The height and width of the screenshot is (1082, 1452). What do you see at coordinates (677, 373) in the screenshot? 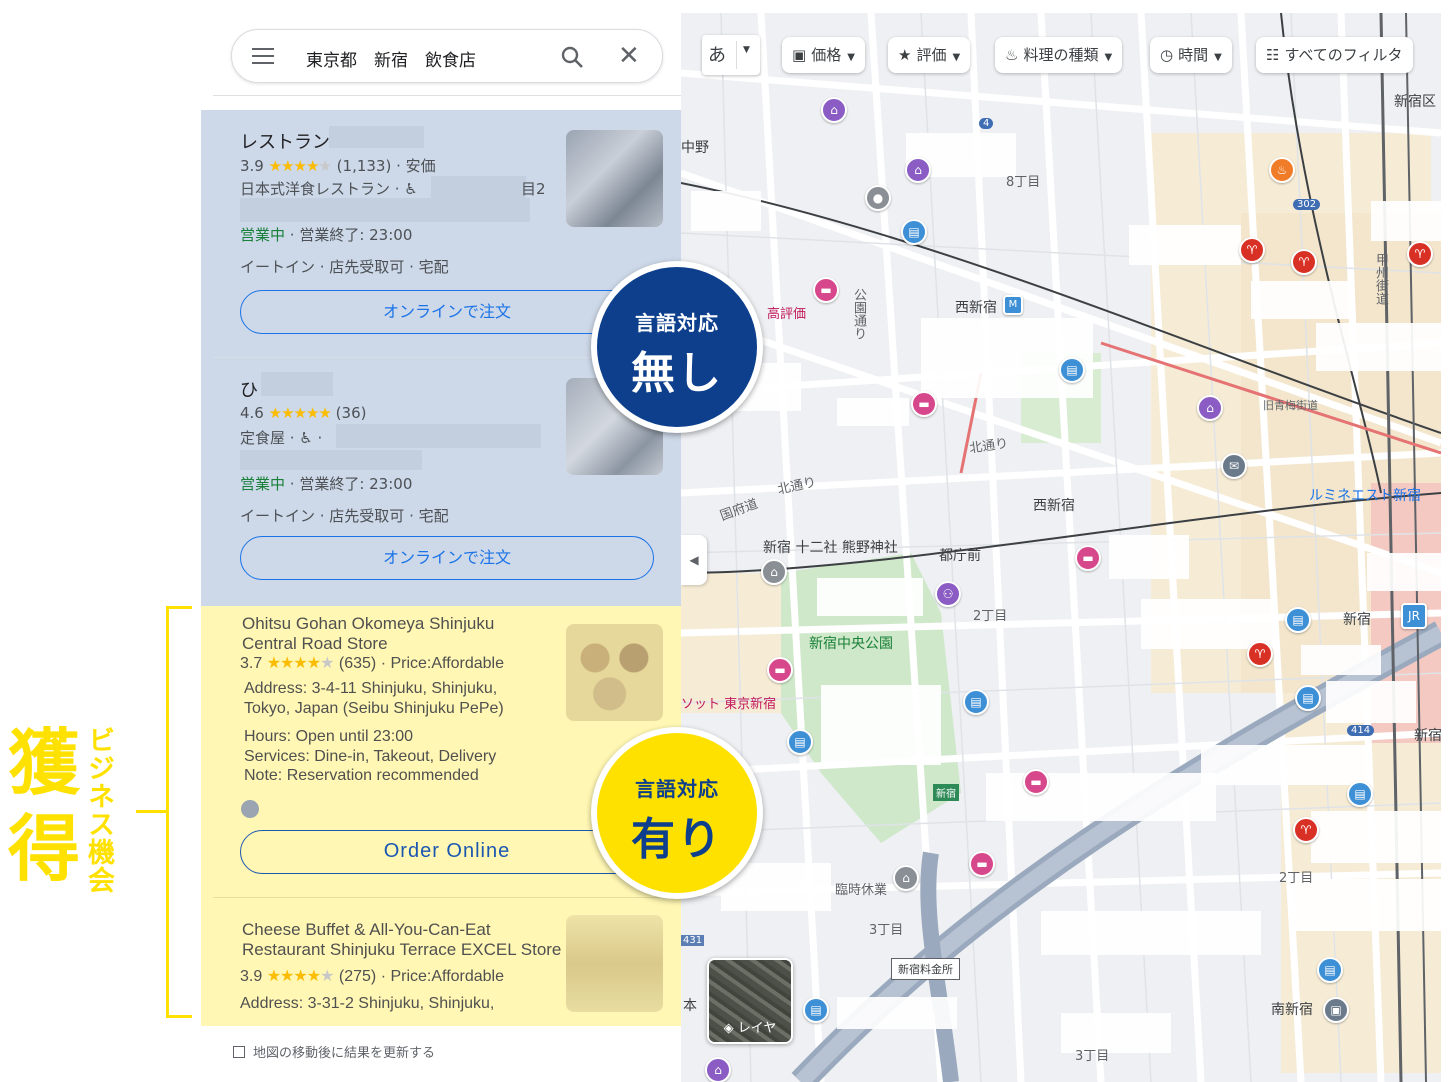
I see `badge-big-text: 無し` at bounding box center [677, 373].